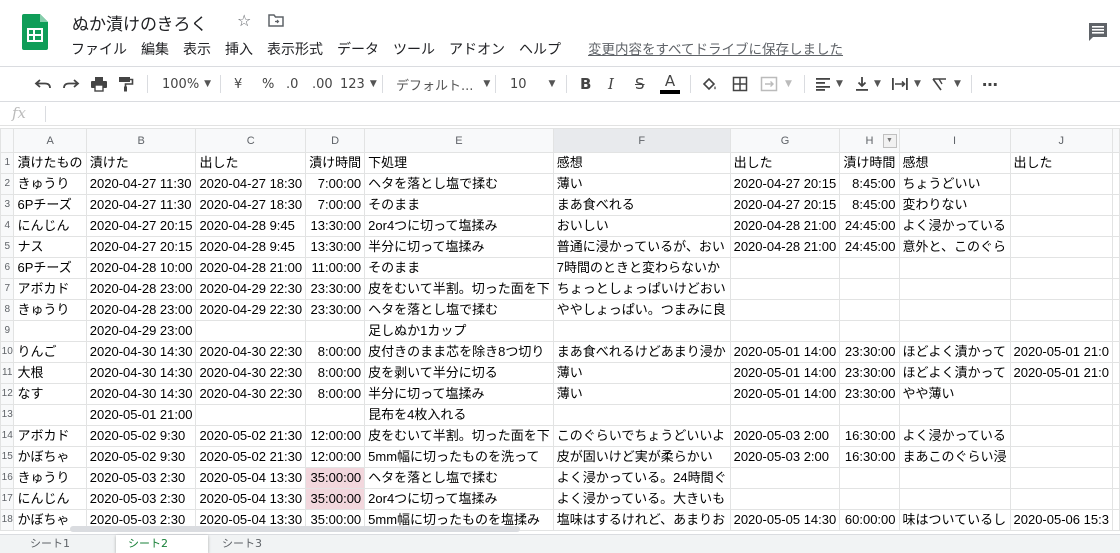 The width and height of the screenshot is (1120, 553). I want to click on cell-f9, so click(641, 331).